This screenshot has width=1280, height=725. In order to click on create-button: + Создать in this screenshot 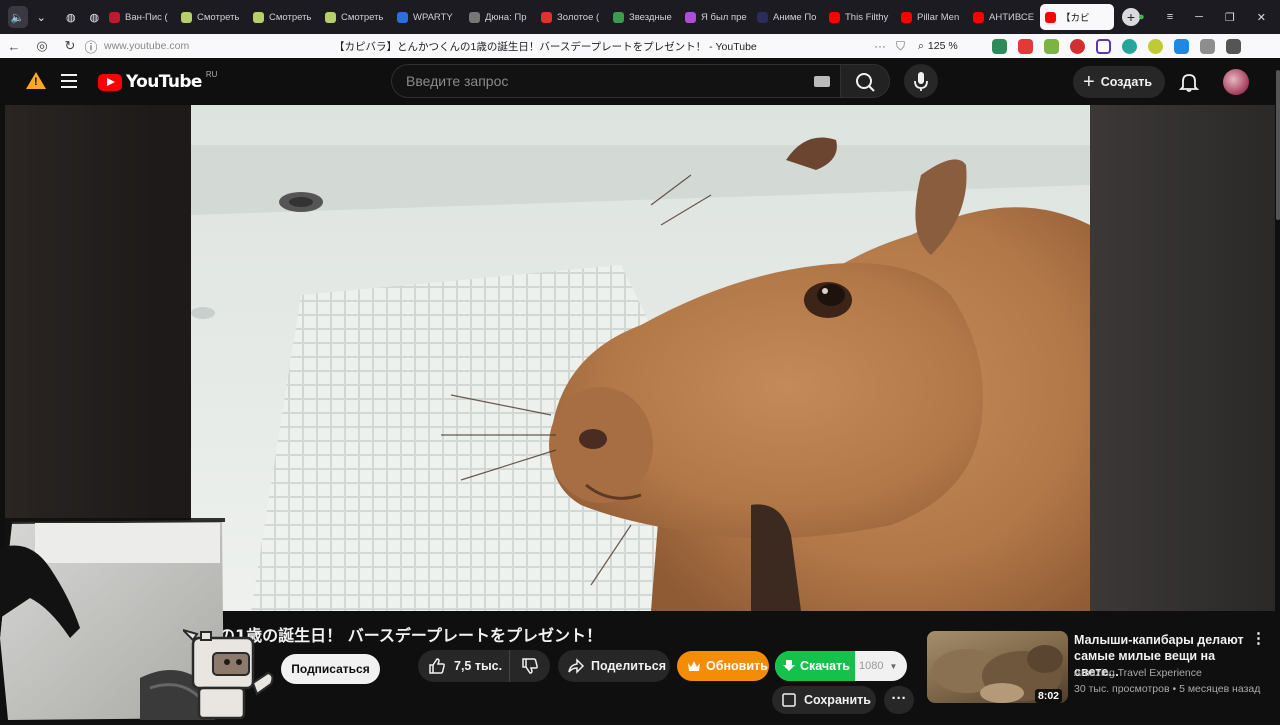, I will do `click(1119, 82)`.